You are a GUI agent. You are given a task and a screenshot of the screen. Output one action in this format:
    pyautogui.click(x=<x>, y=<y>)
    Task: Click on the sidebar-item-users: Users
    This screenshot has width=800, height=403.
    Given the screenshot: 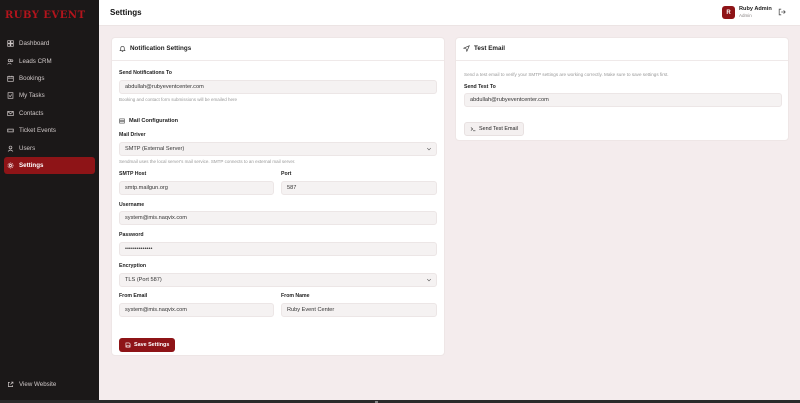 What is the action you would take?
    pyautogui.click(x=49, y=147)
    